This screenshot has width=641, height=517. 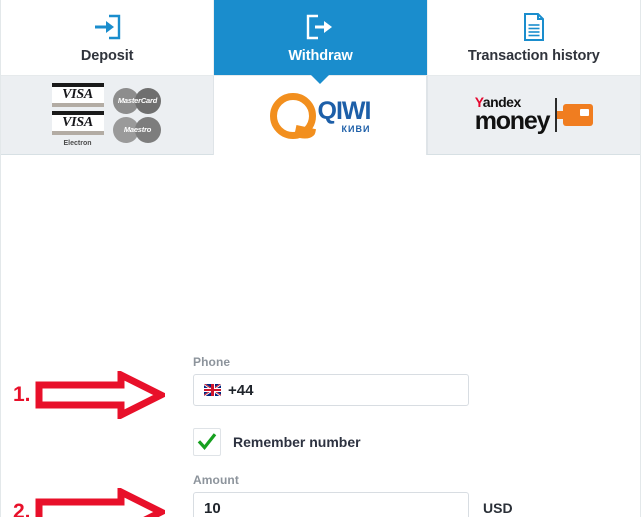 I want to click on step-2-arrow-icon, so click(x=100, y=502).